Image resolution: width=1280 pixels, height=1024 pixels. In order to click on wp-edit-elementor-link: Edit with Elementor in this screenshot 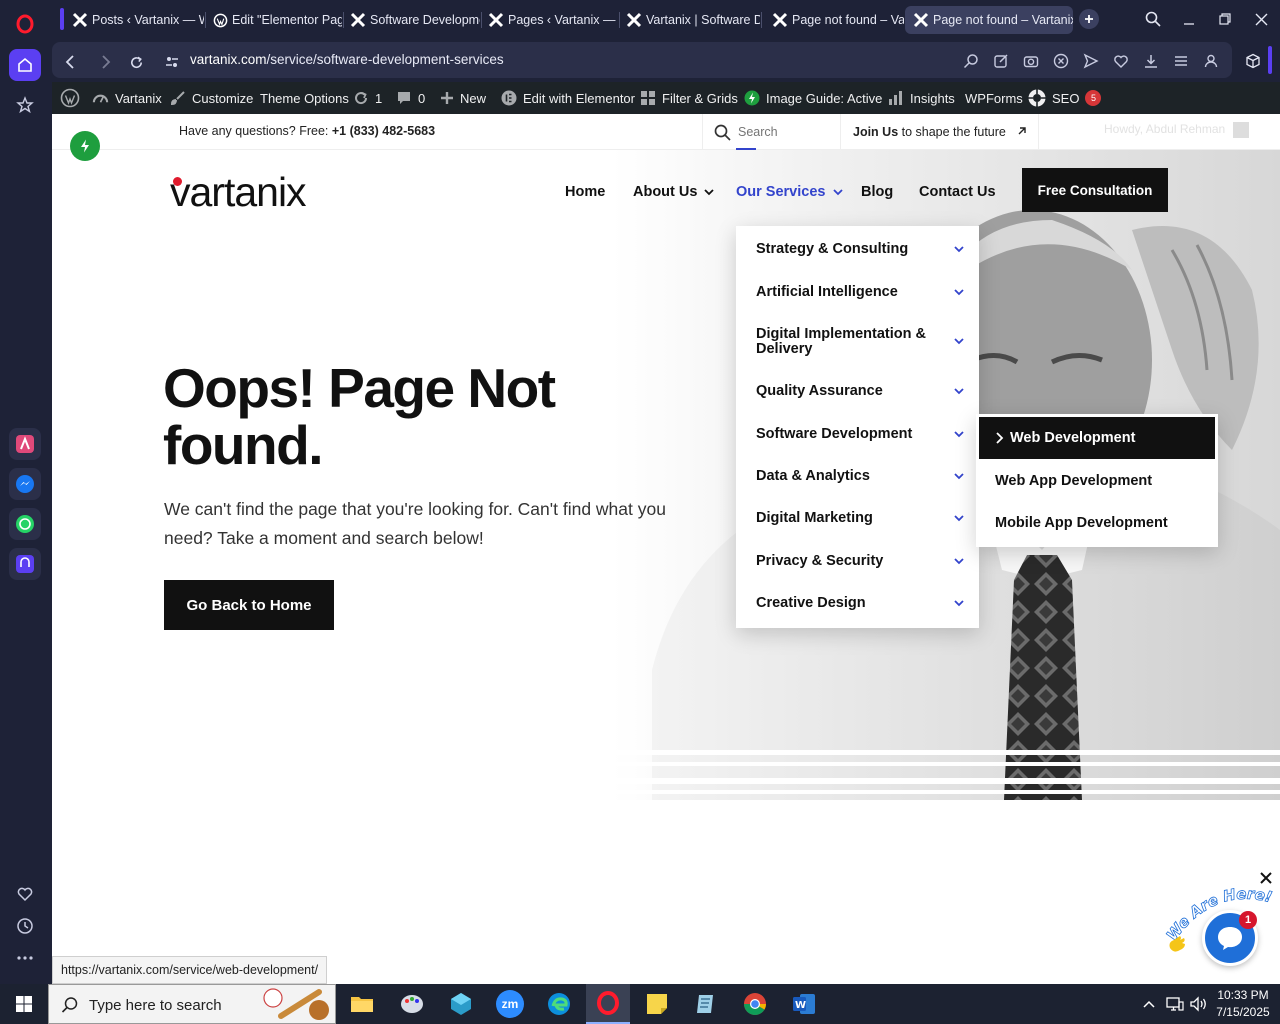, I will do `click(568, 98)`.